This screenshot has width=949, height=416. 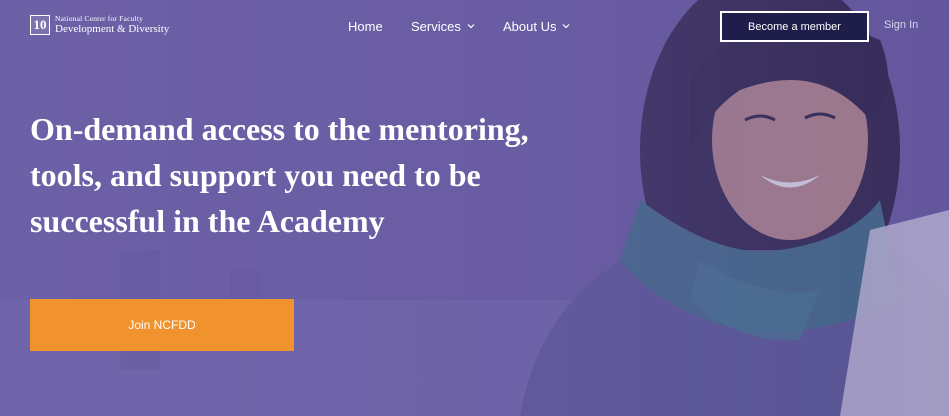 What do you see at coordinates (901, 25) in the screenshot?
I see `sign-in-link: Sign In` at bounding box center [901, 25].